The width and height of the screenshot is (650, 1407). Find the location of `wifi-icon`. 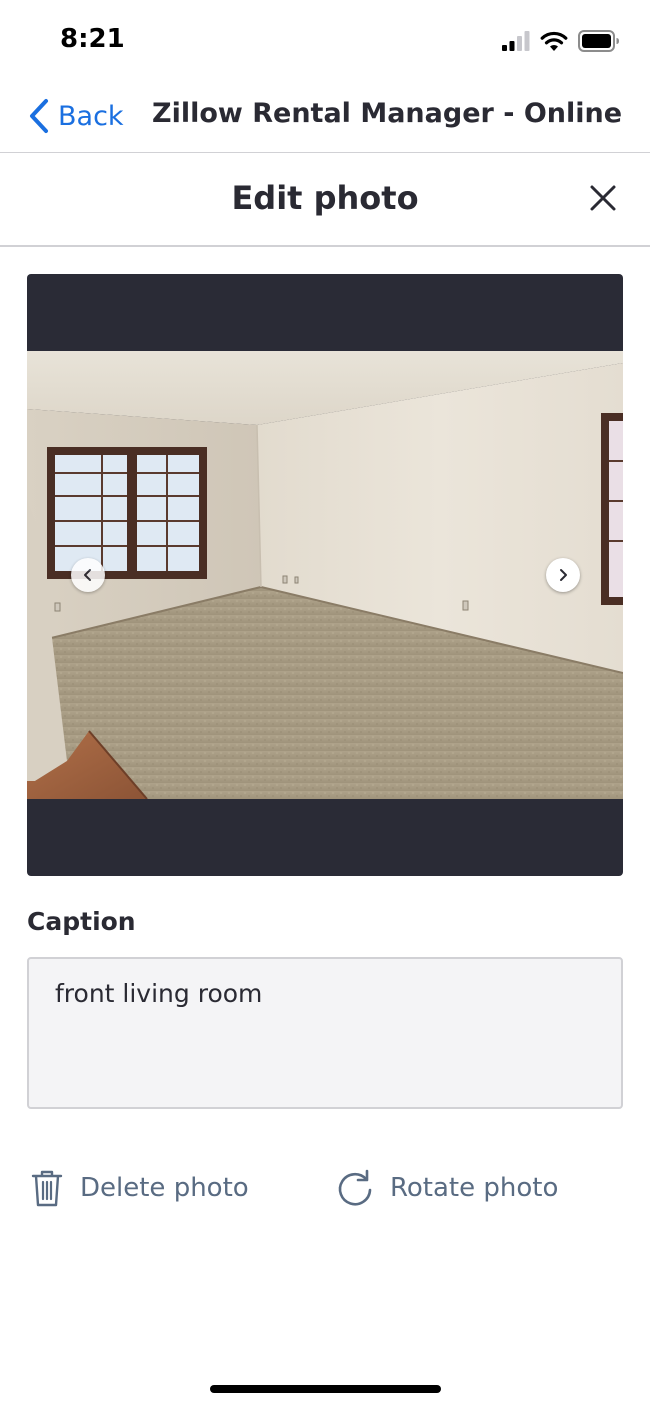

wifi-icon is located at coordinates (554, 41).